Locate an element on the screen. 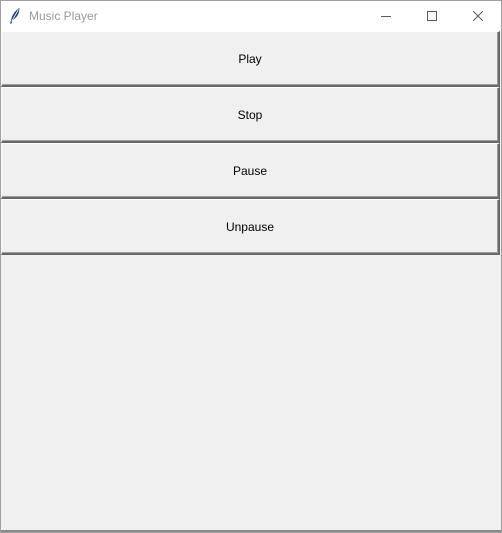 The width and height of the screenshot is (502, 533). play-button-label: Play is located at coordinates (250, 58).